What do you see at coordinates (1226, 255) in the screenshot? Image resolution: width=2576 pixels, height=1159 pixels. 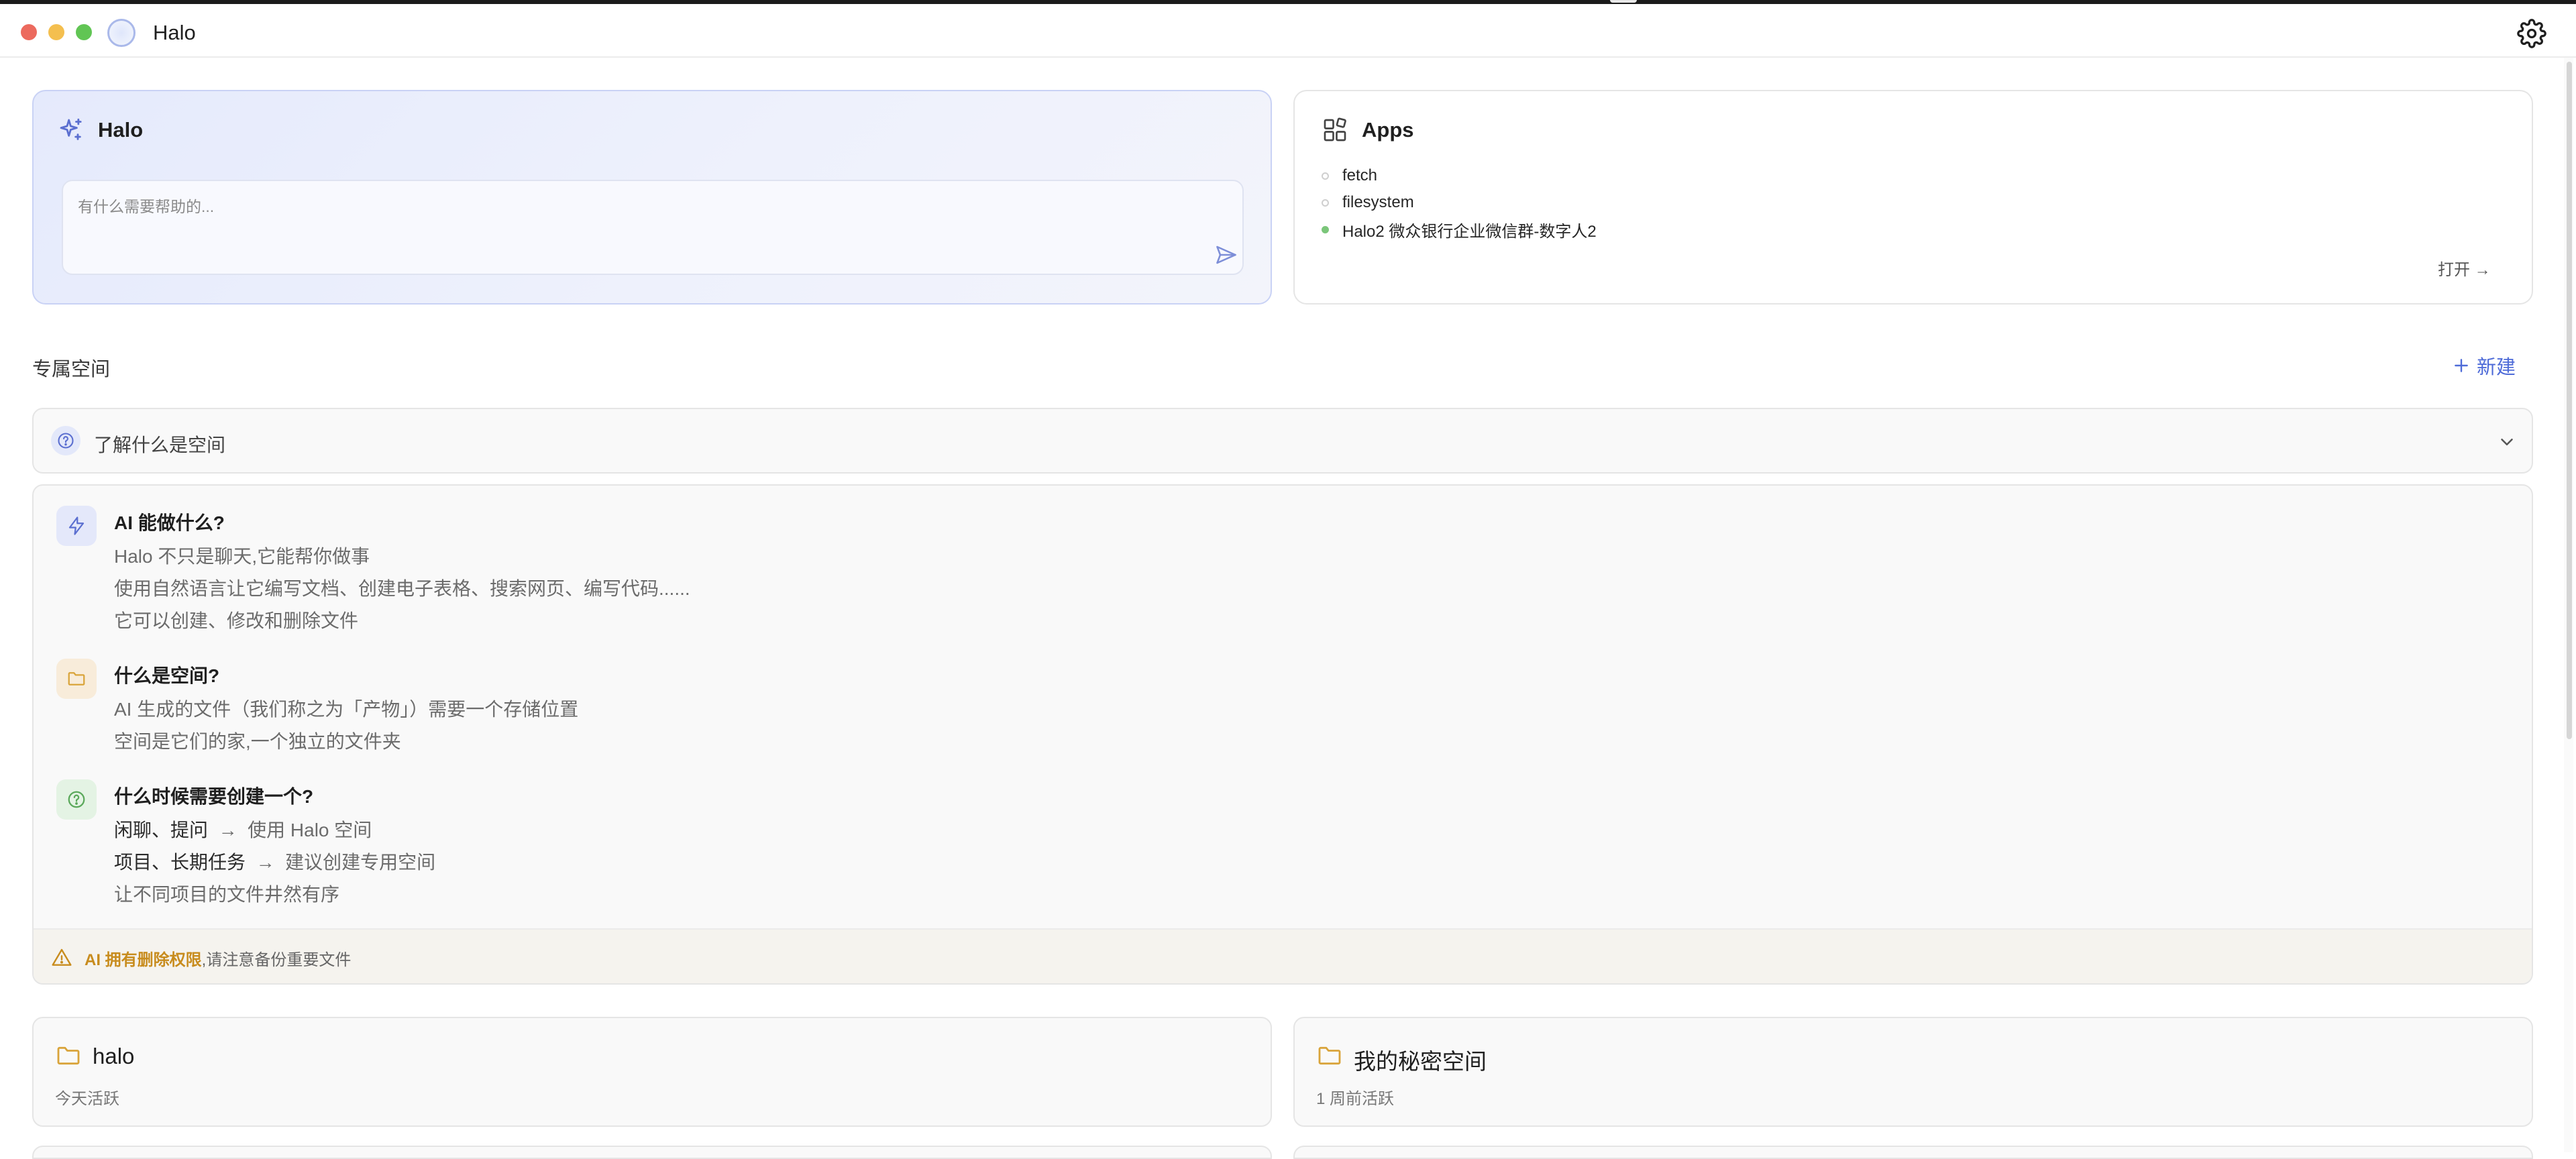 I see `send-icon` at bounding box center [1226, 255].